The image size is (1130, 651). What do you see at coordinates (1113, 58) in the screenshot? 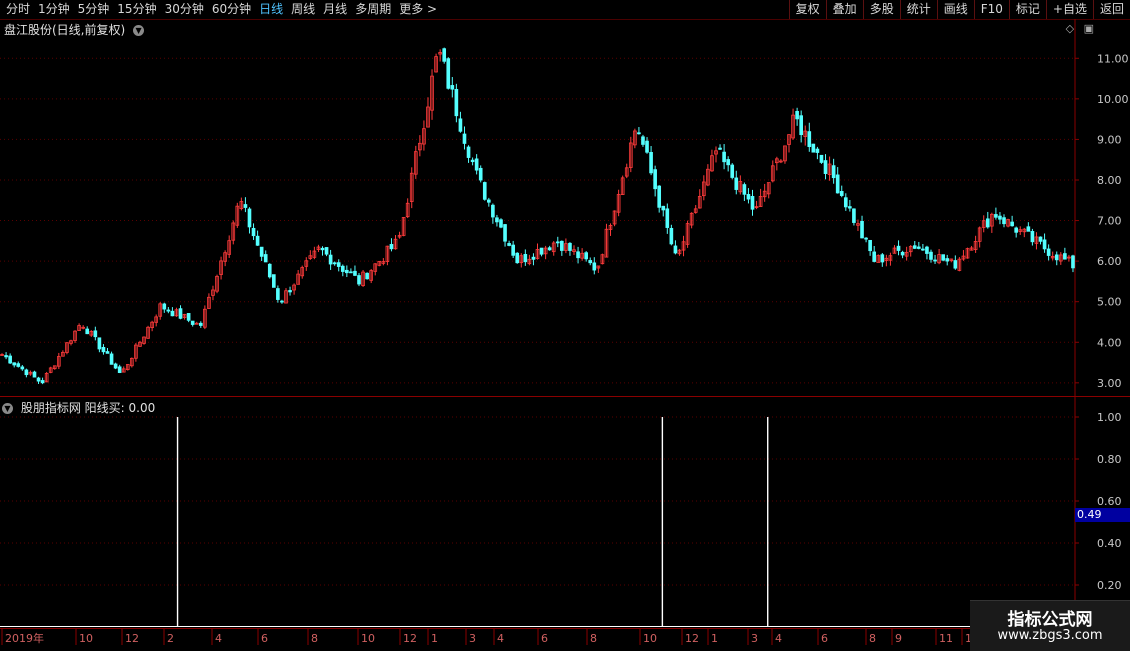
I see `price-axis-label: 11.00` at bounding box center [1113, 58].